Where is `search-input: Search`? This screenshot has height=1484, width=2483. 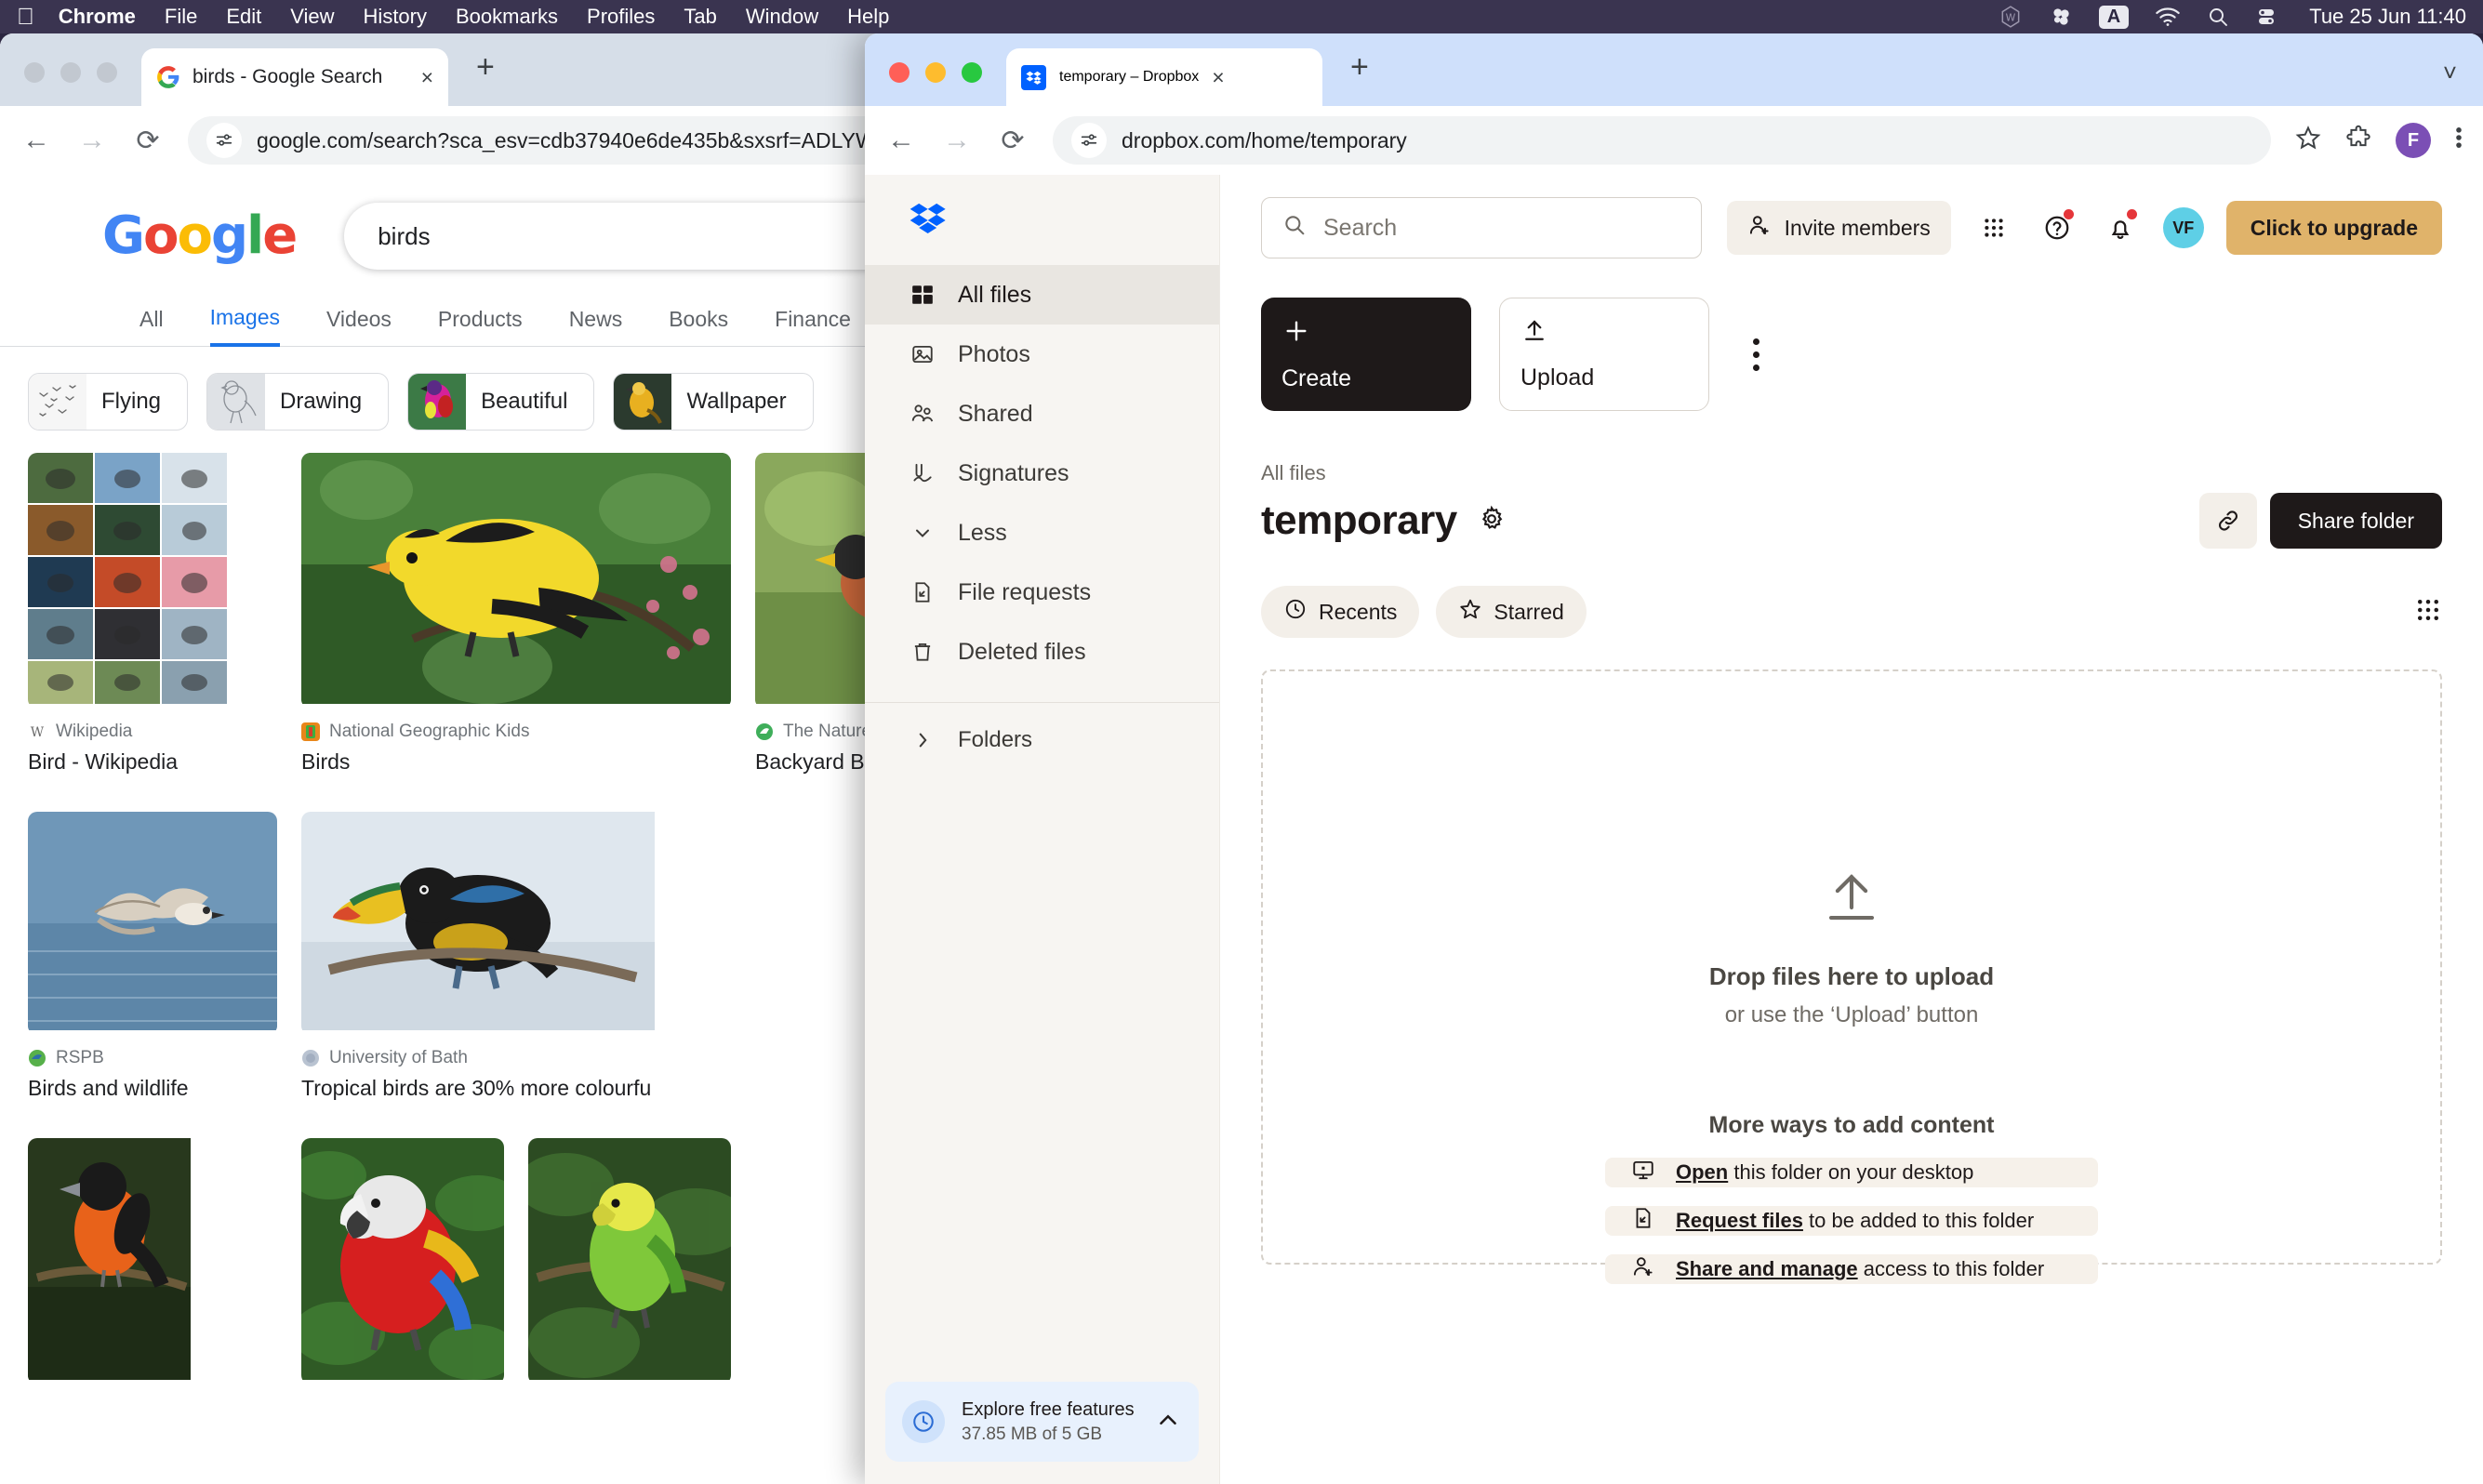
search-input: Search is located at coordinates (1481, 227).